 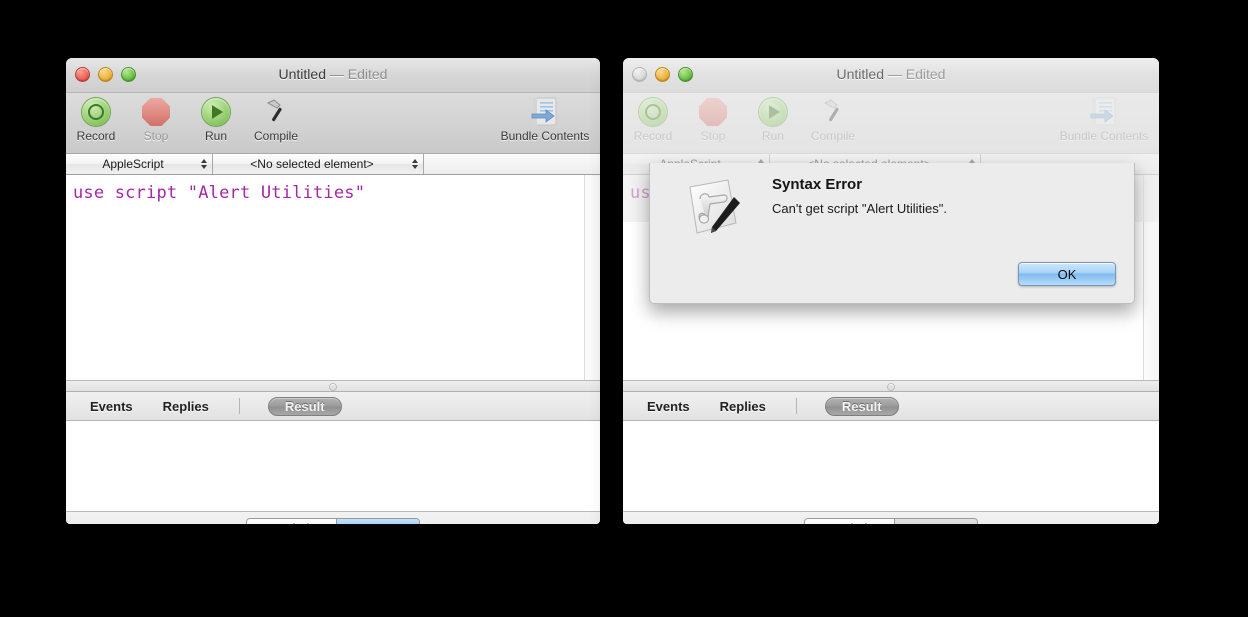 I want to click on script-editor-area: use script "Alert Utilities", so click(x=333, y=278).